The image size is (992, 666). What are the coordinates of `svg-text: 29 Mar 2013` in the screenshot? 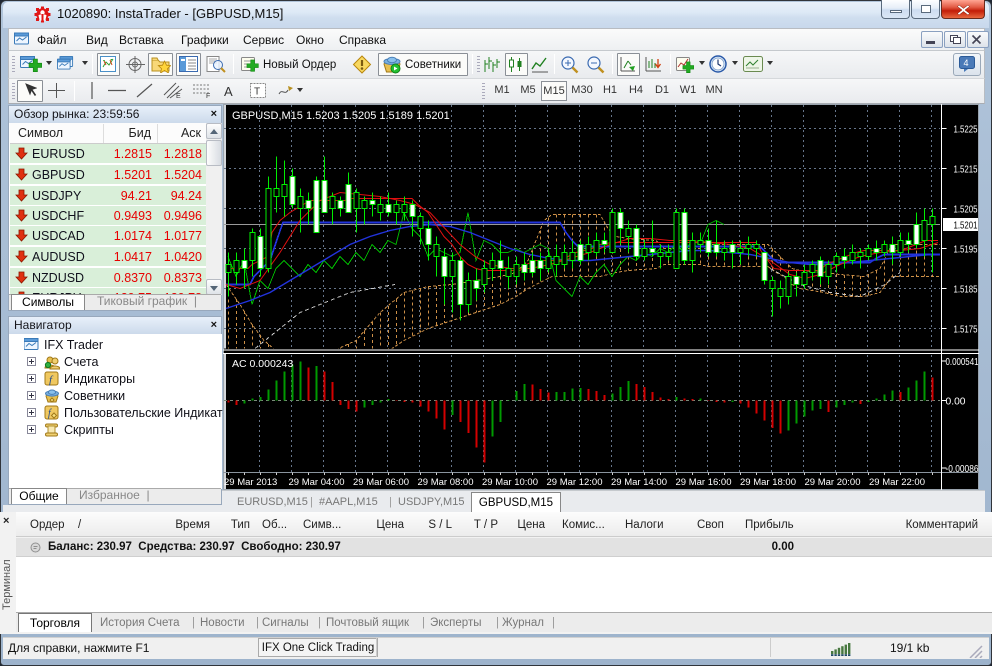 It's located at (250, 482).